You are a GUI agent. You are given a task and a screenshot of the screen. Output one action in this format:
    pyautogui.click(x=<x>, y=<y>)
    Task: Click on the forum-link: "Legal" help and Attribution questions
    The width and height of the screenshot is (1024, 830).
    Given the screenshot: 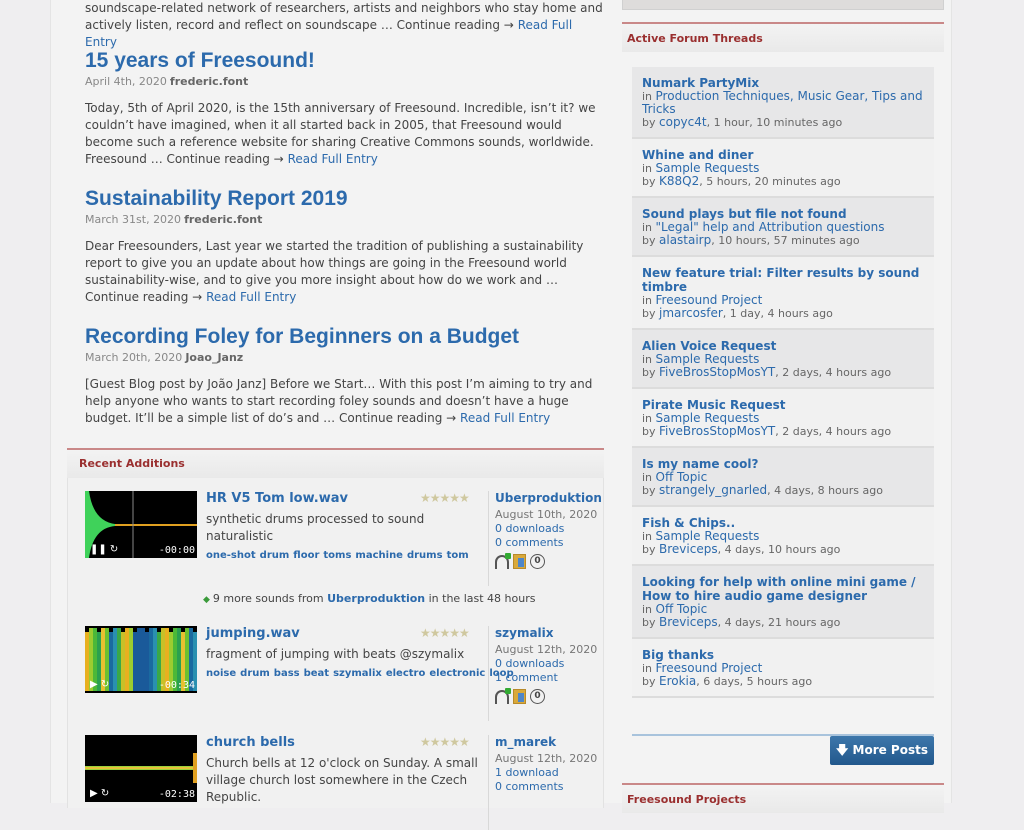 What is the action you would take?
    pyautogui.click(x=770, y=227)
    